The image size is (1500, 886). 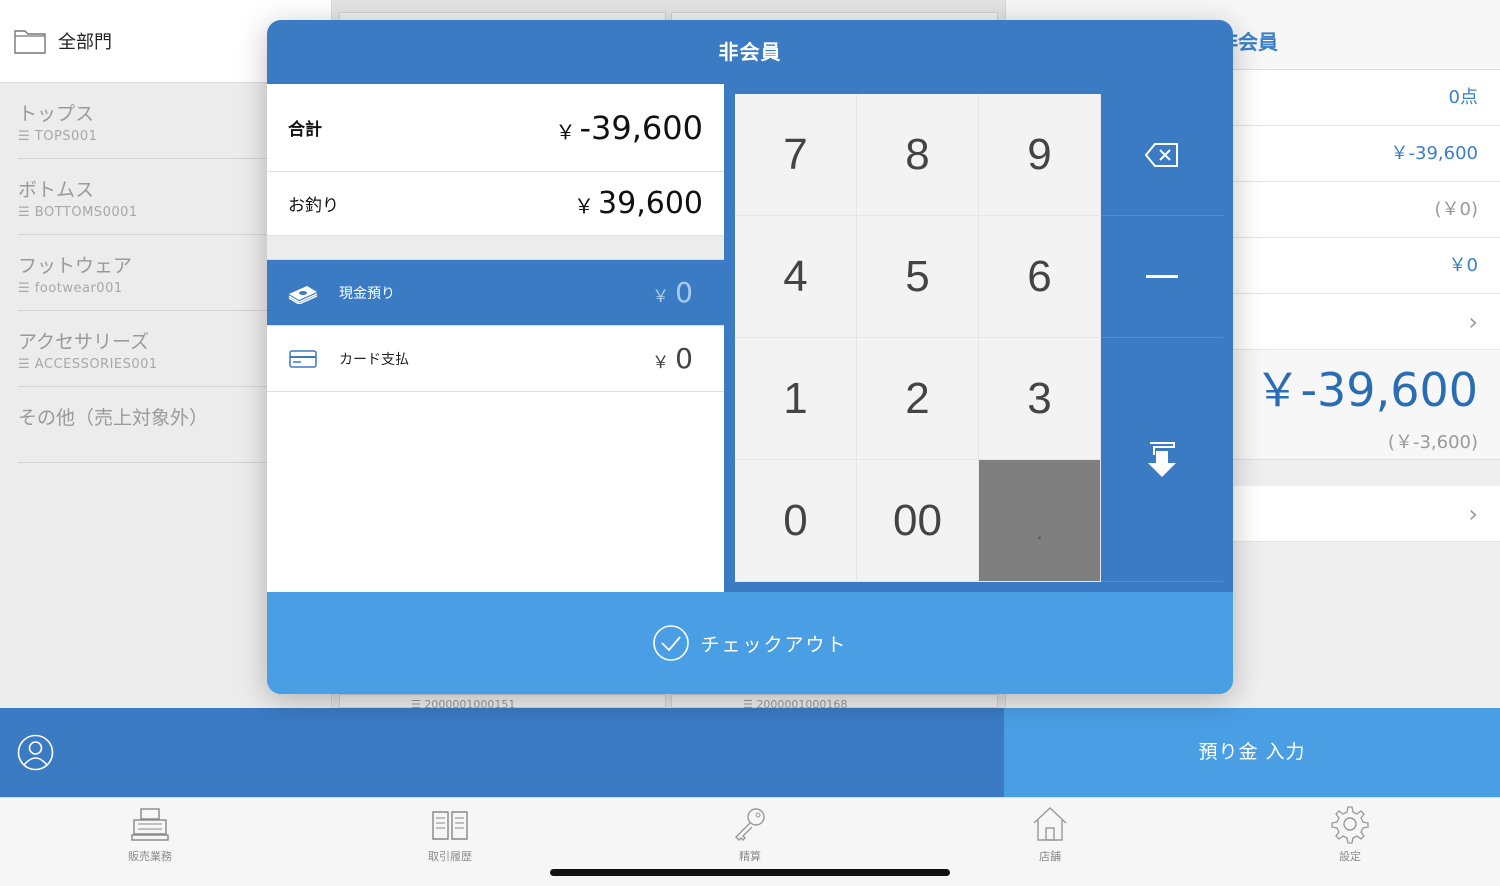 I want to click on enter-icon, so click(x=1162, y=459).